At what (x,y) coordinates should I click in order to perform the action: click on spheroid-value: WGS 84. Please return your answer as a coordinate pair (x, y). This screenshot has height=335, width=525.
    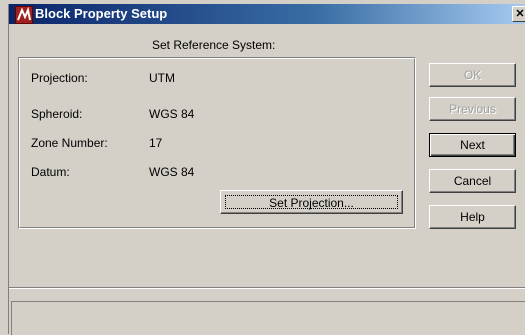
    Looking at the image, I should click on (172, 114).